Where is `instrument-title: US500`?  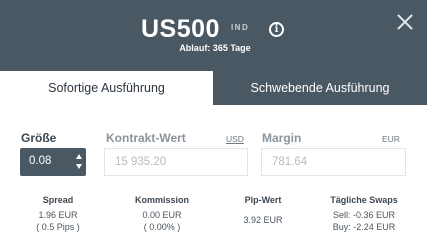
instrument-title: US500 is located at coordinates (180, 29).